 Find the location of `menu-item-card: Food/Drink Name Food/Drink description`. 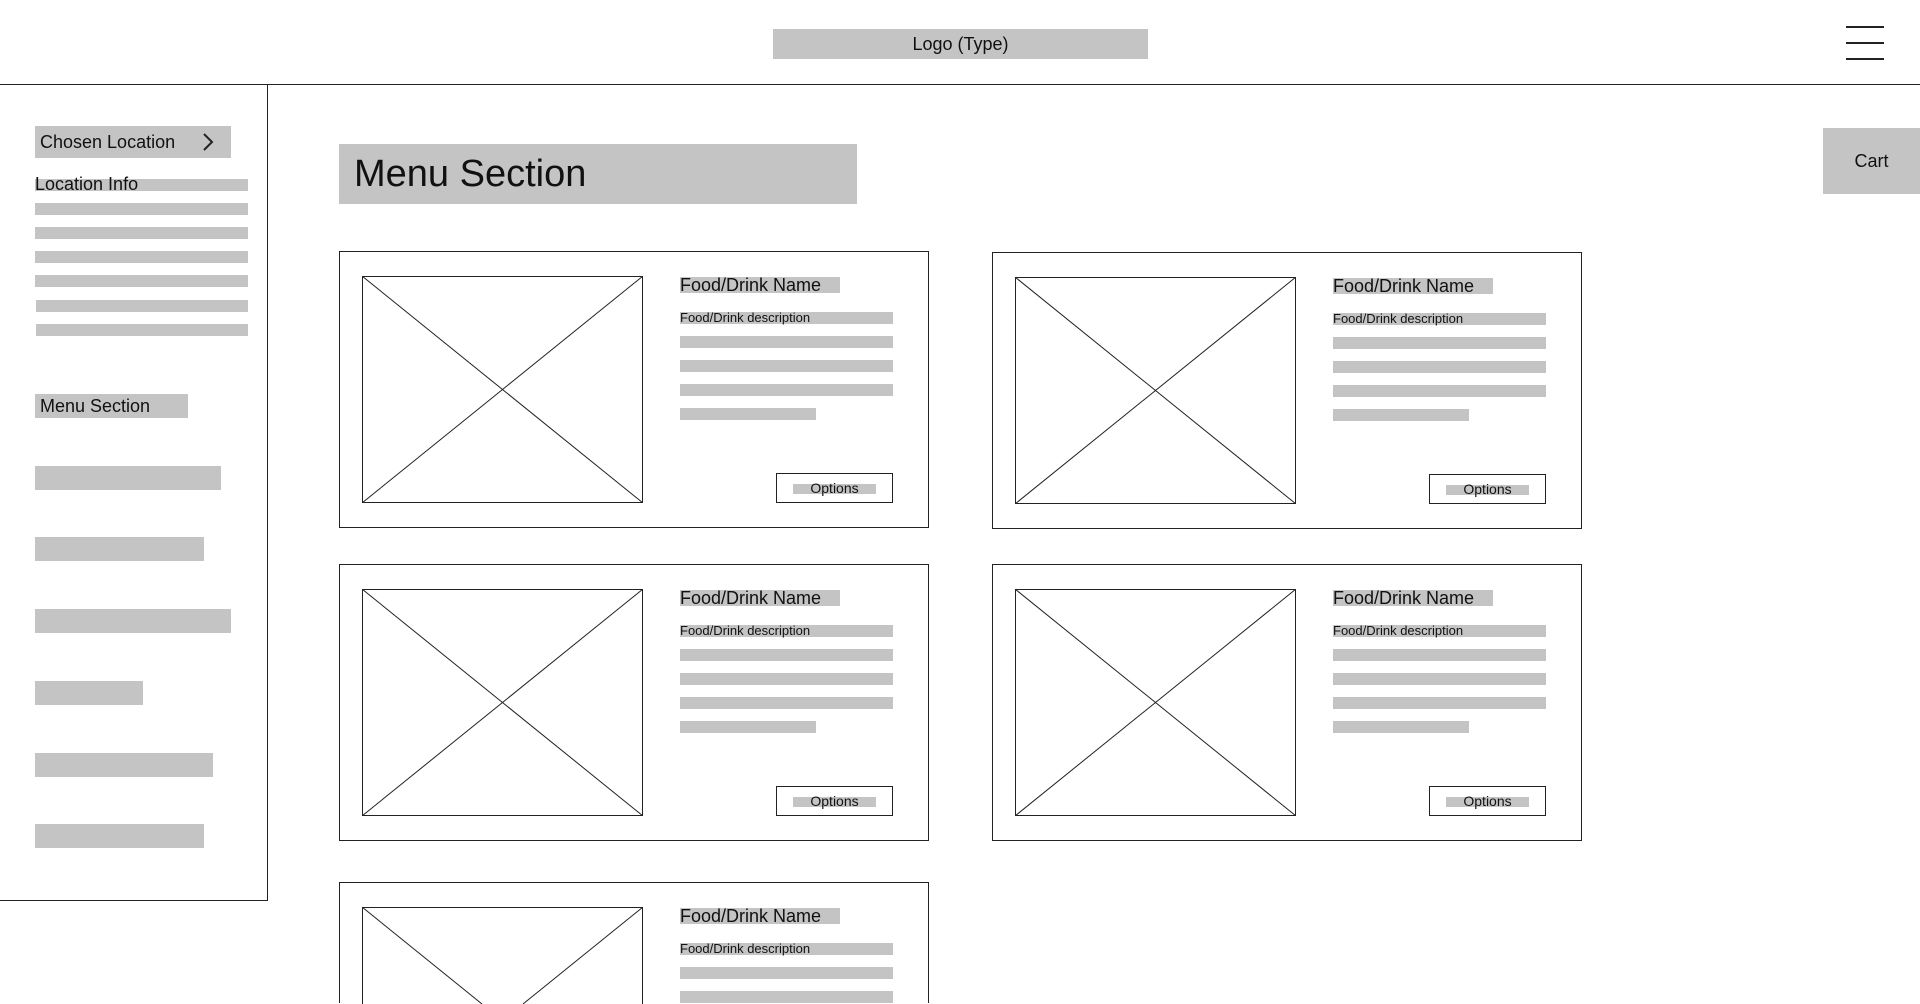

menu-item-card: Food/Drink Name Food/Drink description is located at coordinates (634, 943).